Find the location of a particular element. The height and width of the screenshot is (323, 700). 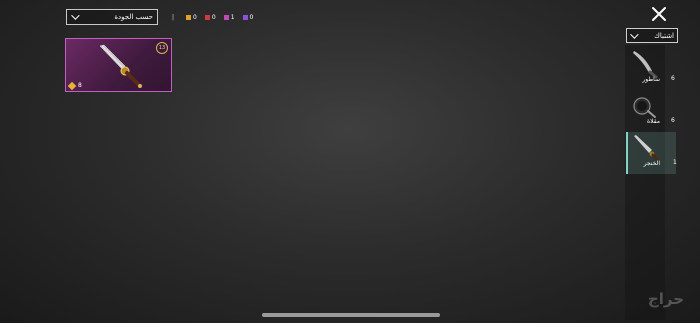

category-label: اشتباك is located at coordinates (664, 35).